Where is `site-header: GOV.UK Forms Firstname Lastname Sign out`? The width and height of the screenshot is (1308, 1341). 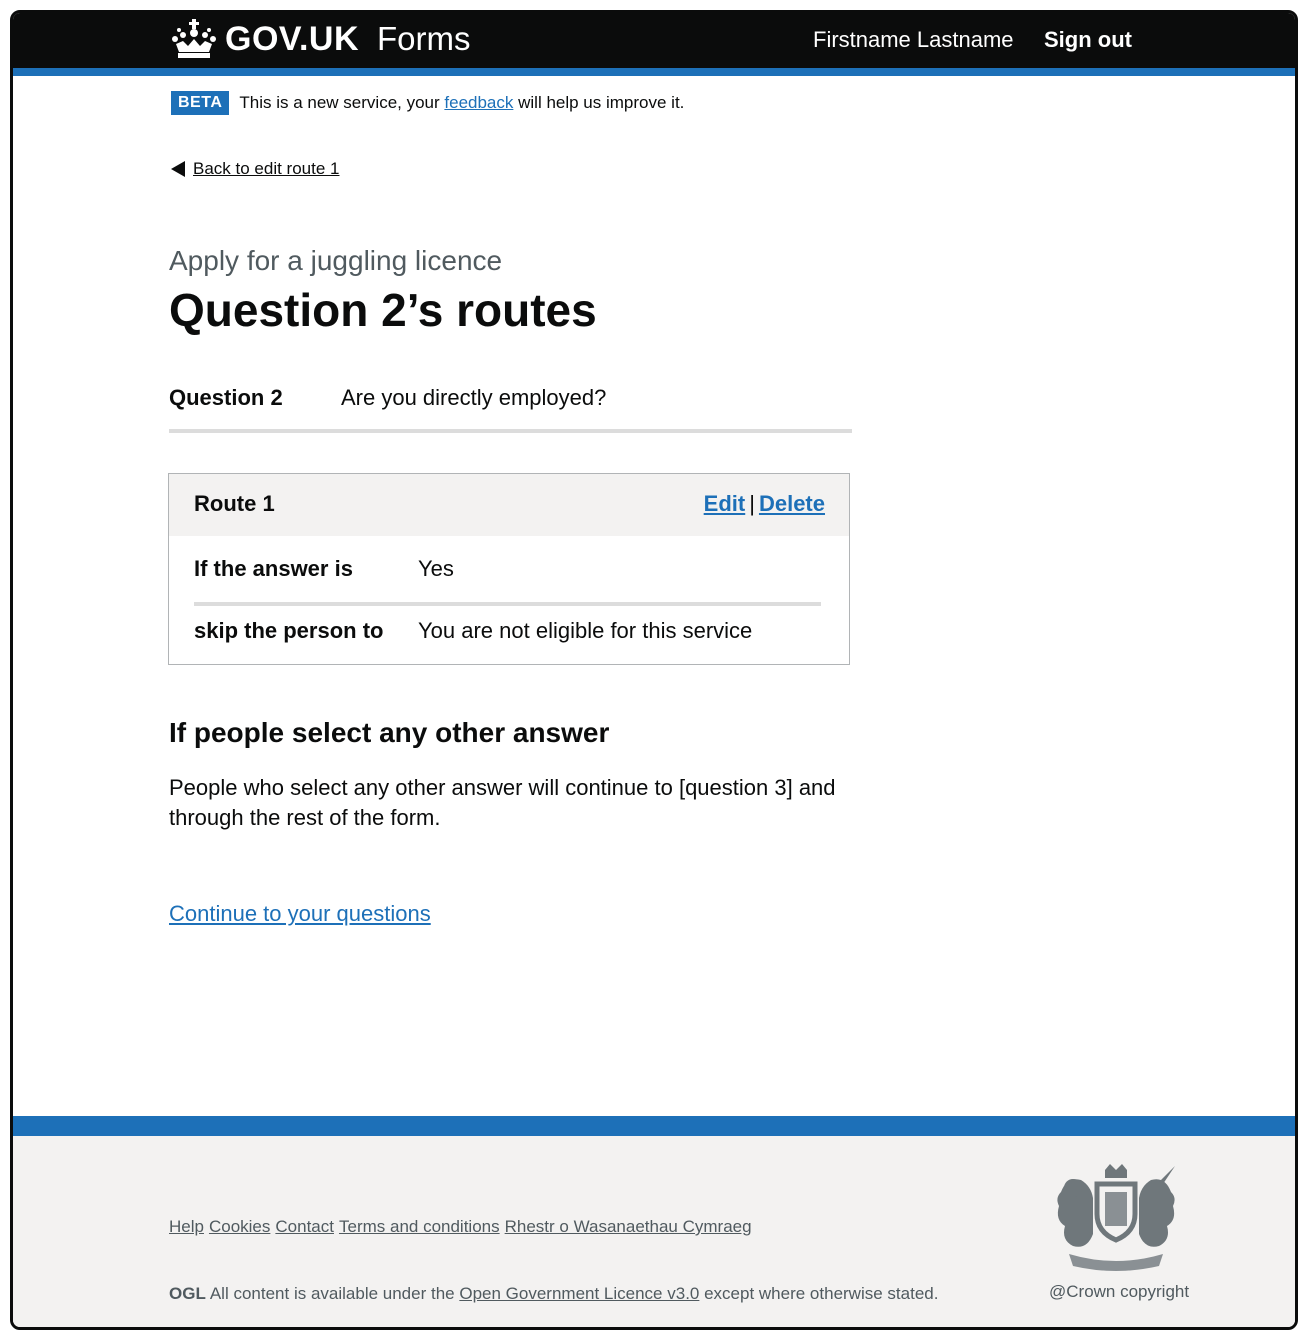
site-header: GOV.UK Forms Firstname Lastname Sign out is located at coordinates (654, 40).